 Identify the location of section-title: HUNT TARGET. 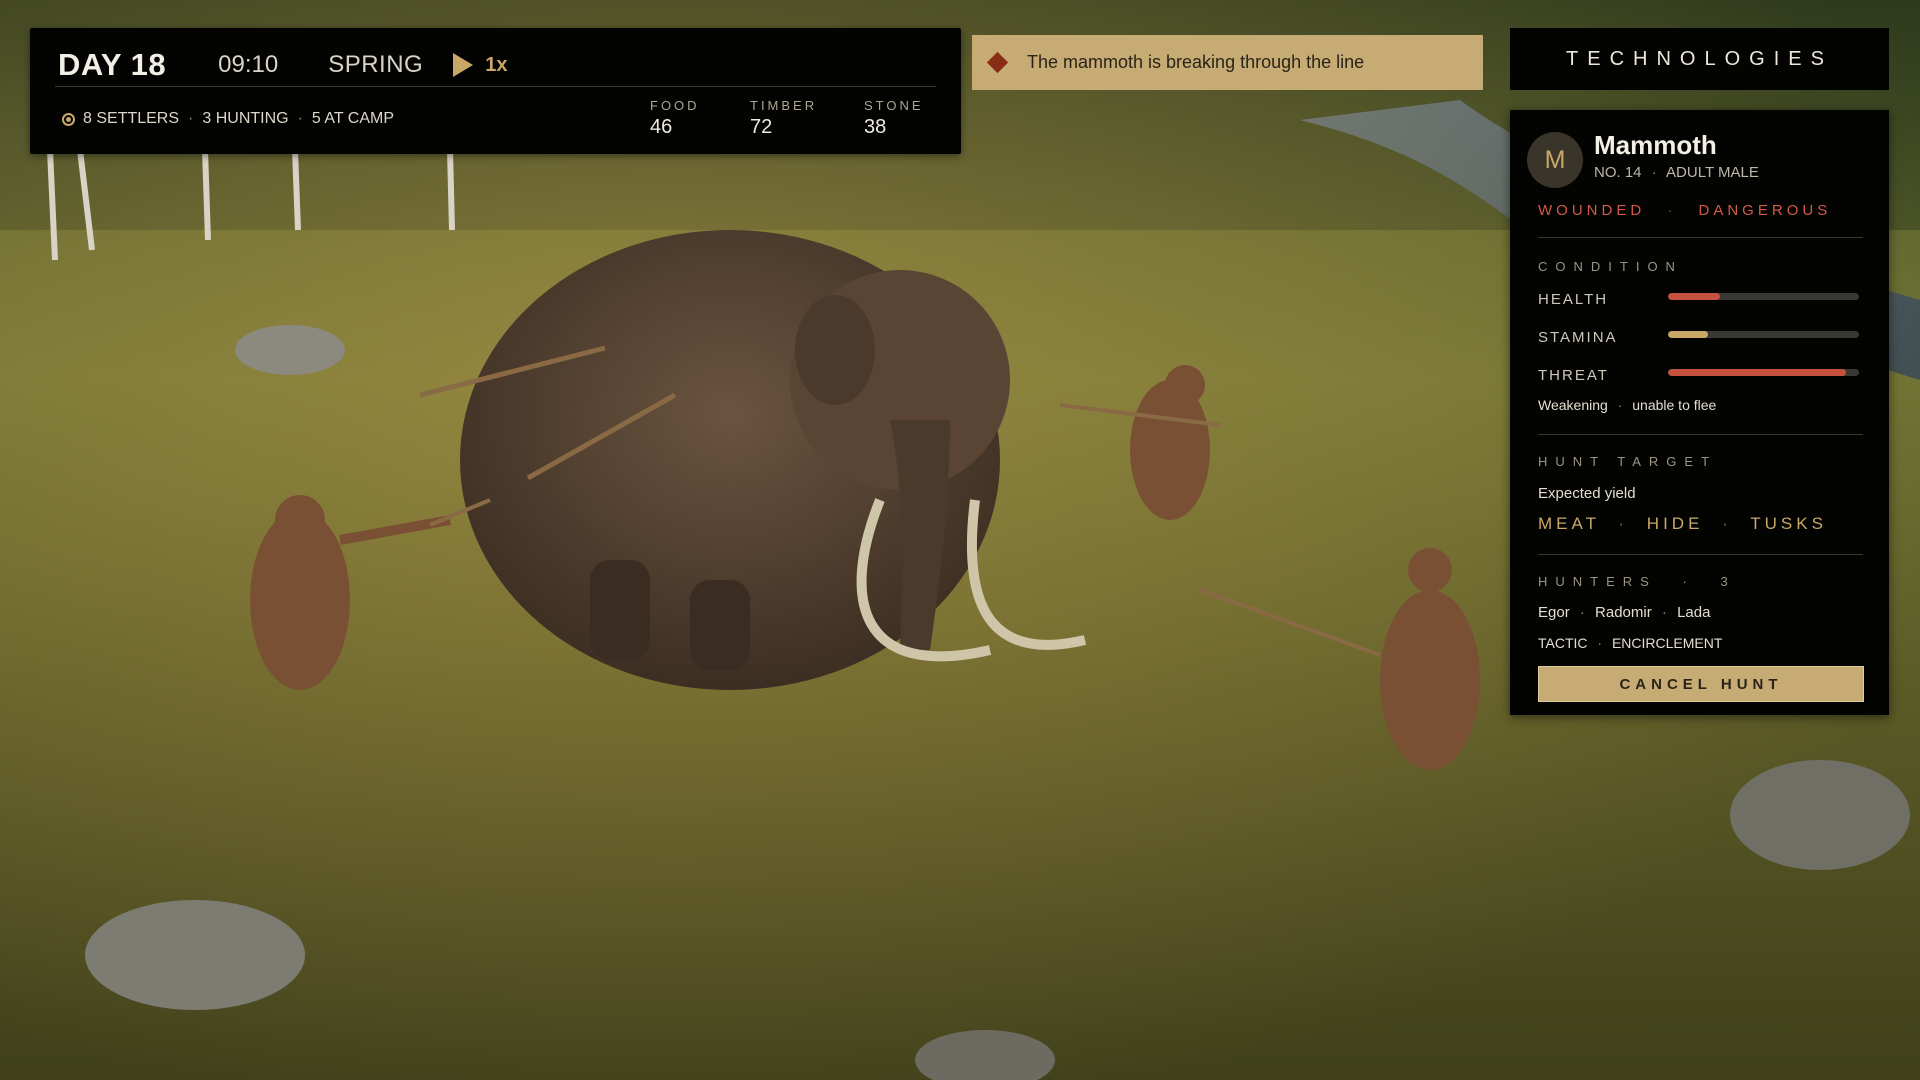
(1628, 461).